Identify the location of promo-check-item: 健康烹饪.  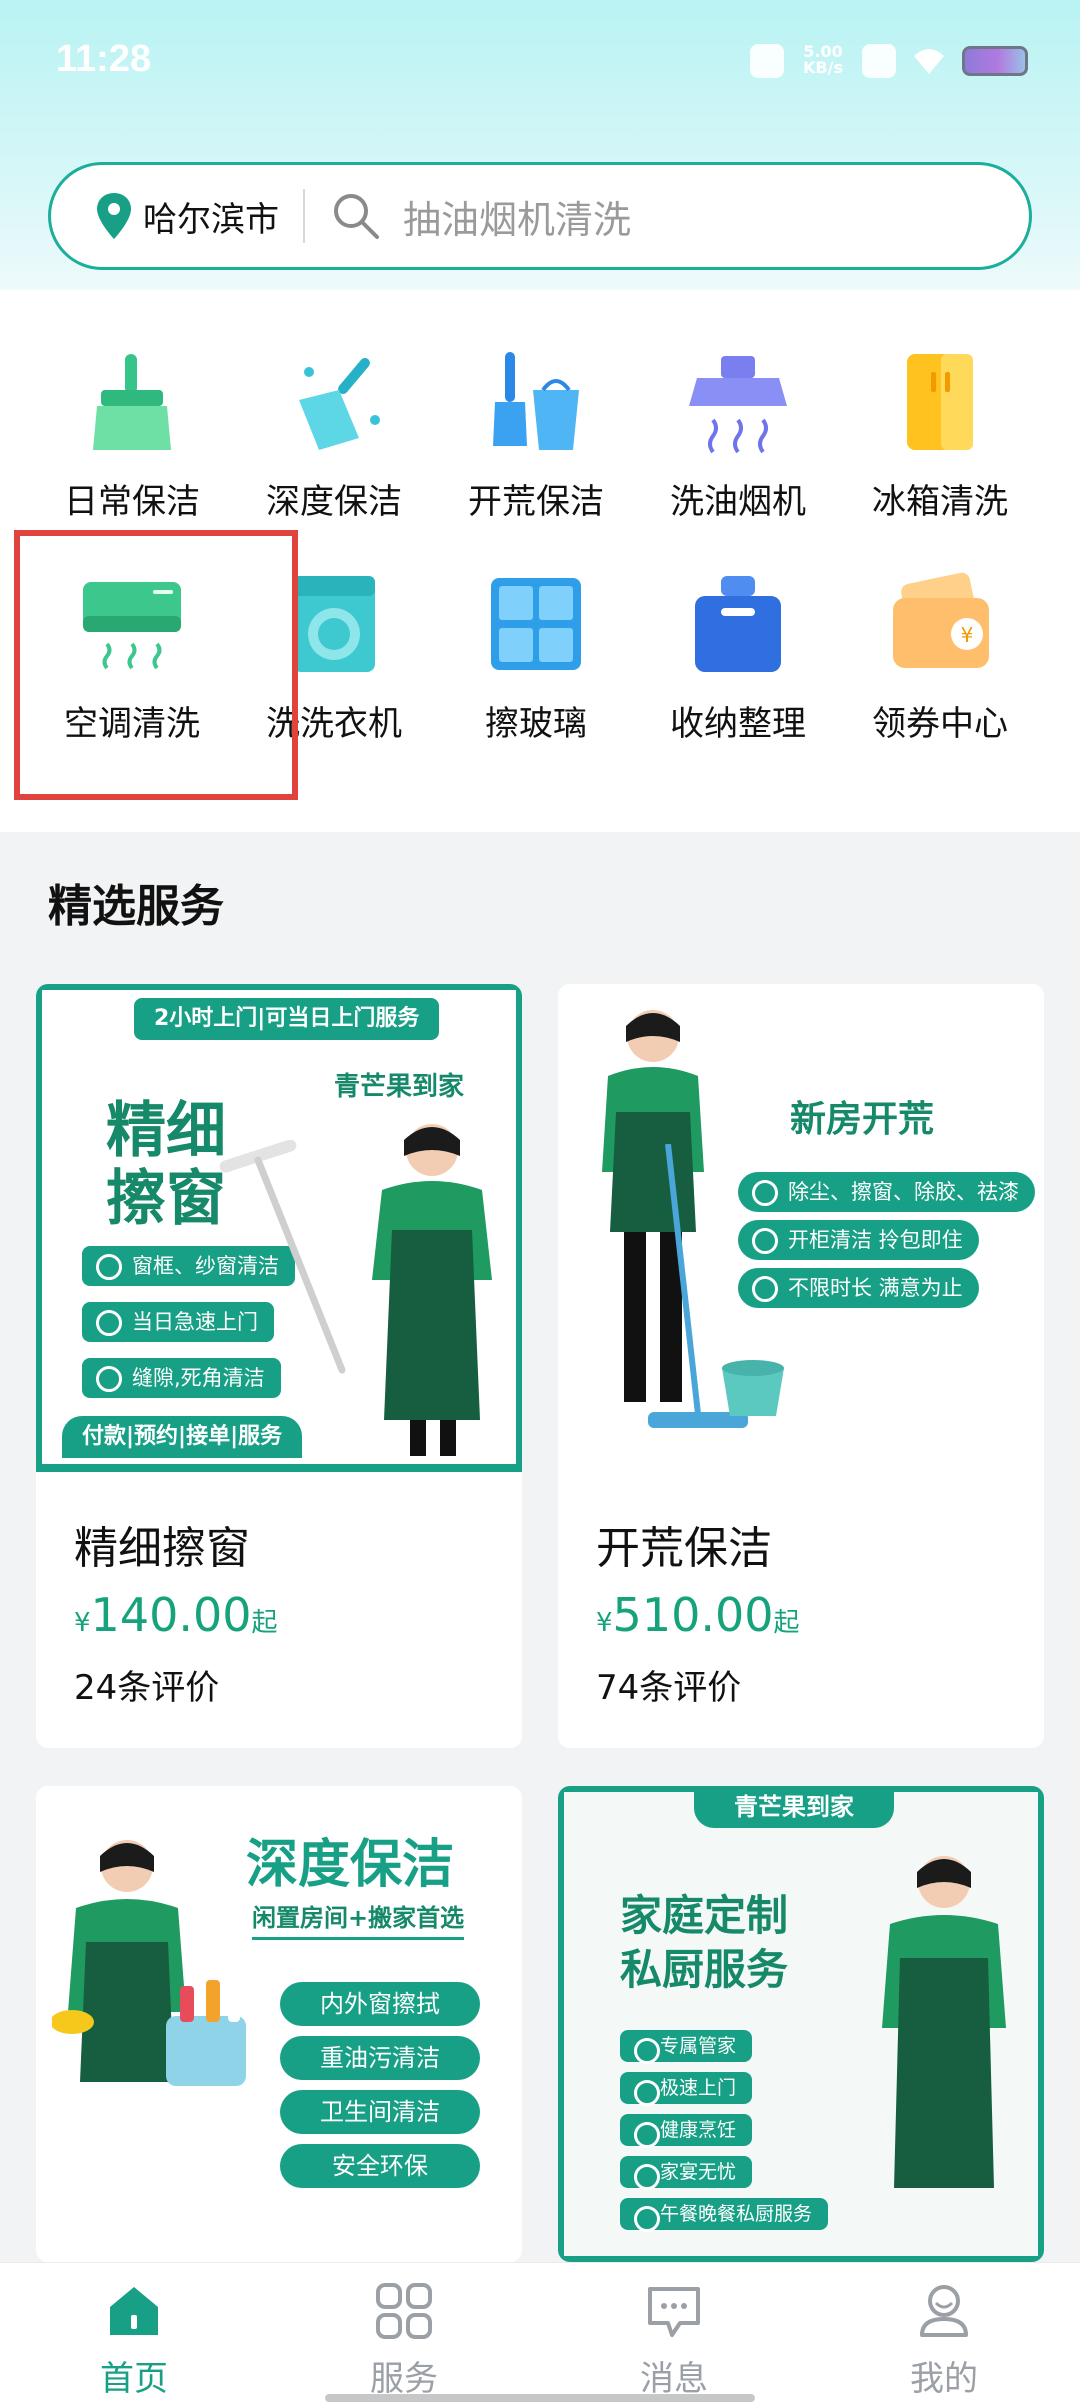
(686, 2131).